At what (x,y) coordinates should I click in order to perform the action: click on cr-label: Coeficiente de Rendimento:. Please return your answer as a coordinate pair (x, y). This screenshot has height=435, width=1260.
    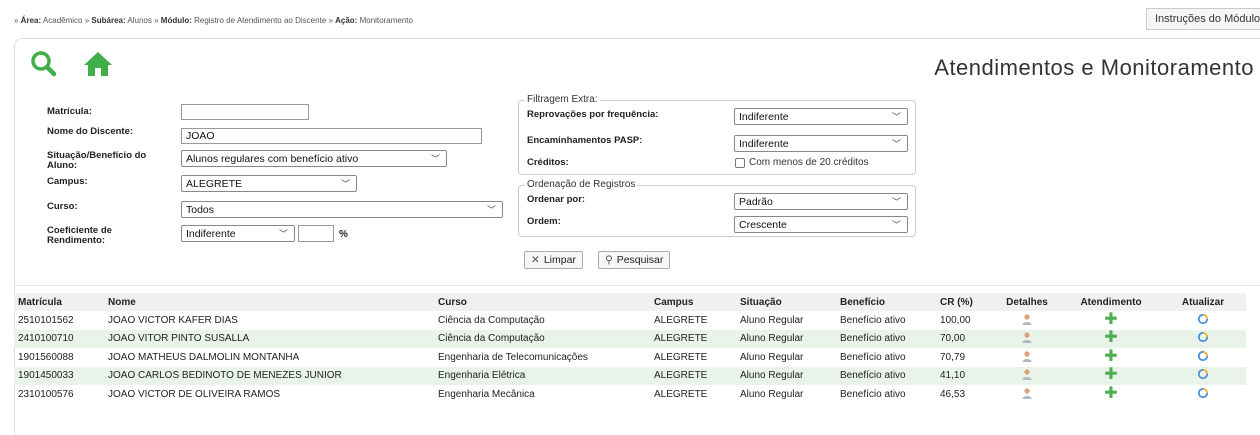
    Looking at the image, I should click on (79, 235).